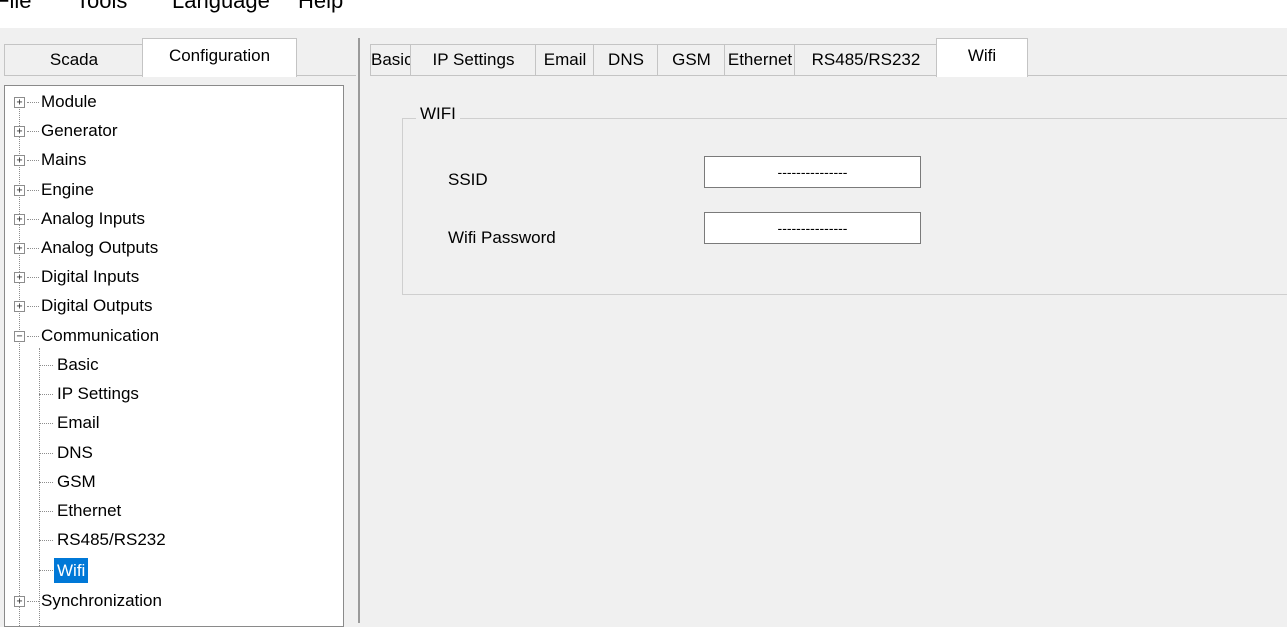 This screenshot has width=1287, height=627. I want to click on menu-bar: File Tools Language Help, so click(643, 14).